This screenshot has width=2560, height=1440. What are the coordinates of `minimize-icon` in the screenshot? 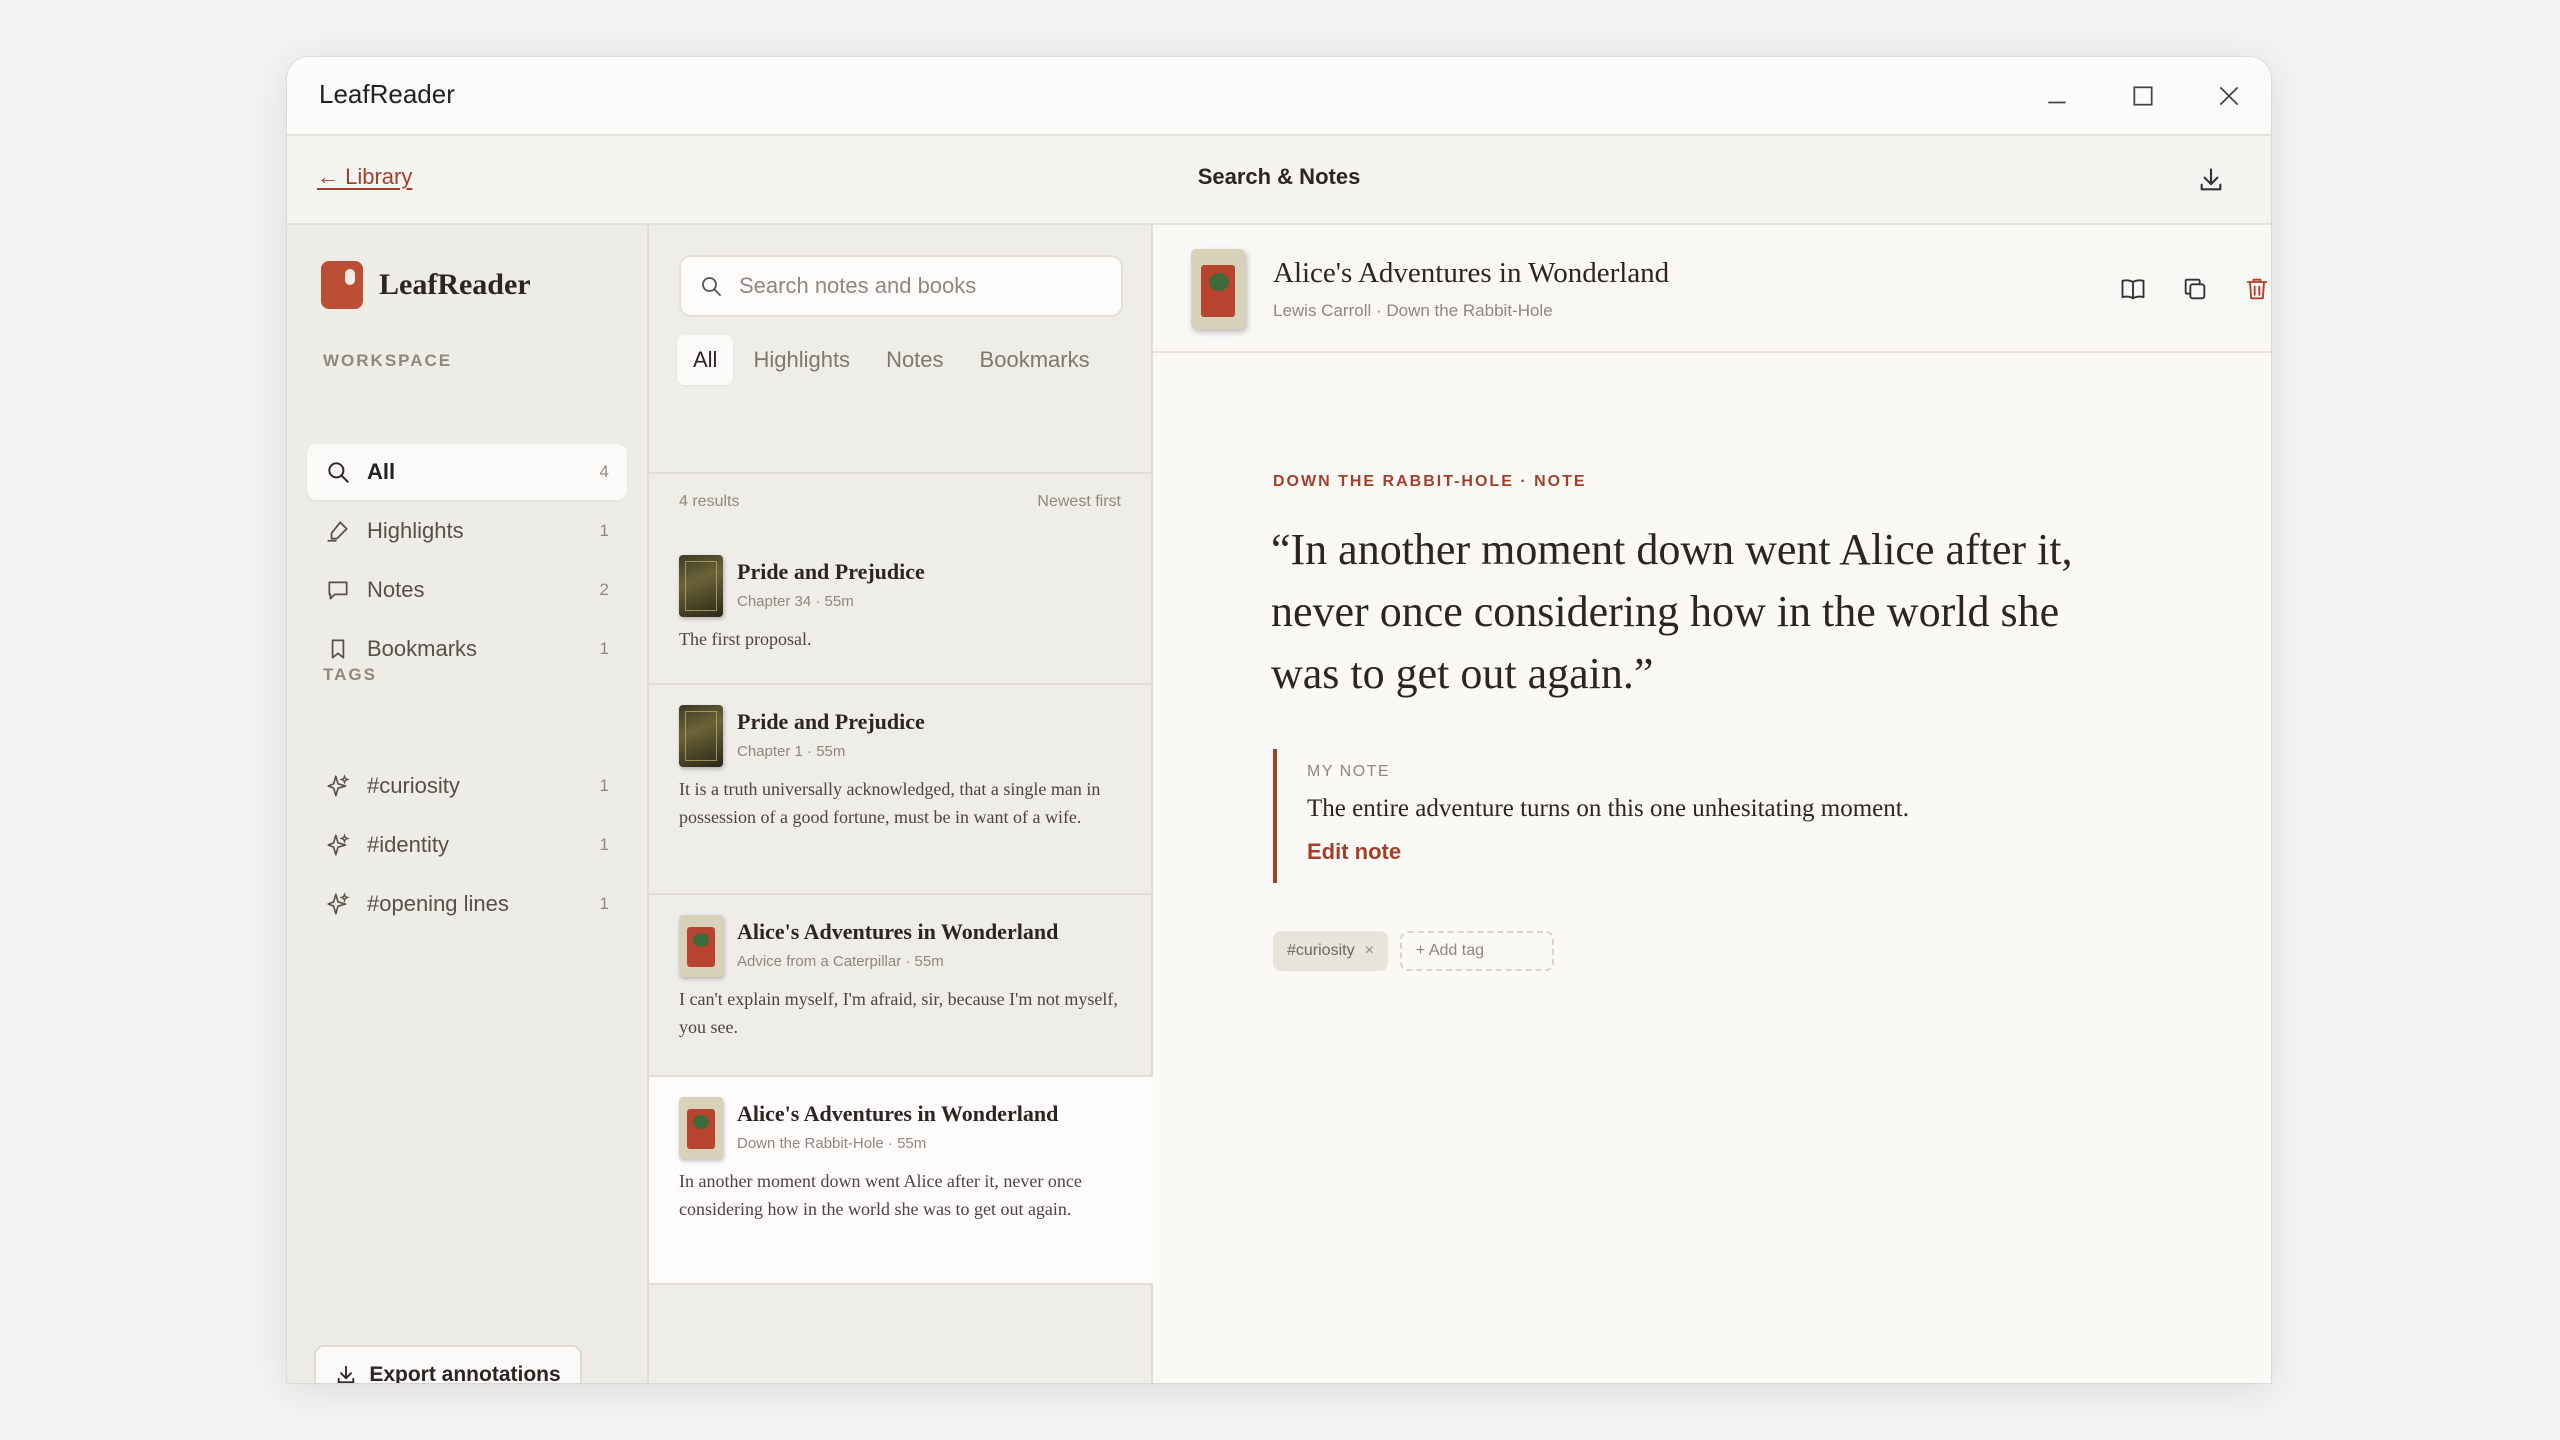 It's located at (2057, 102).